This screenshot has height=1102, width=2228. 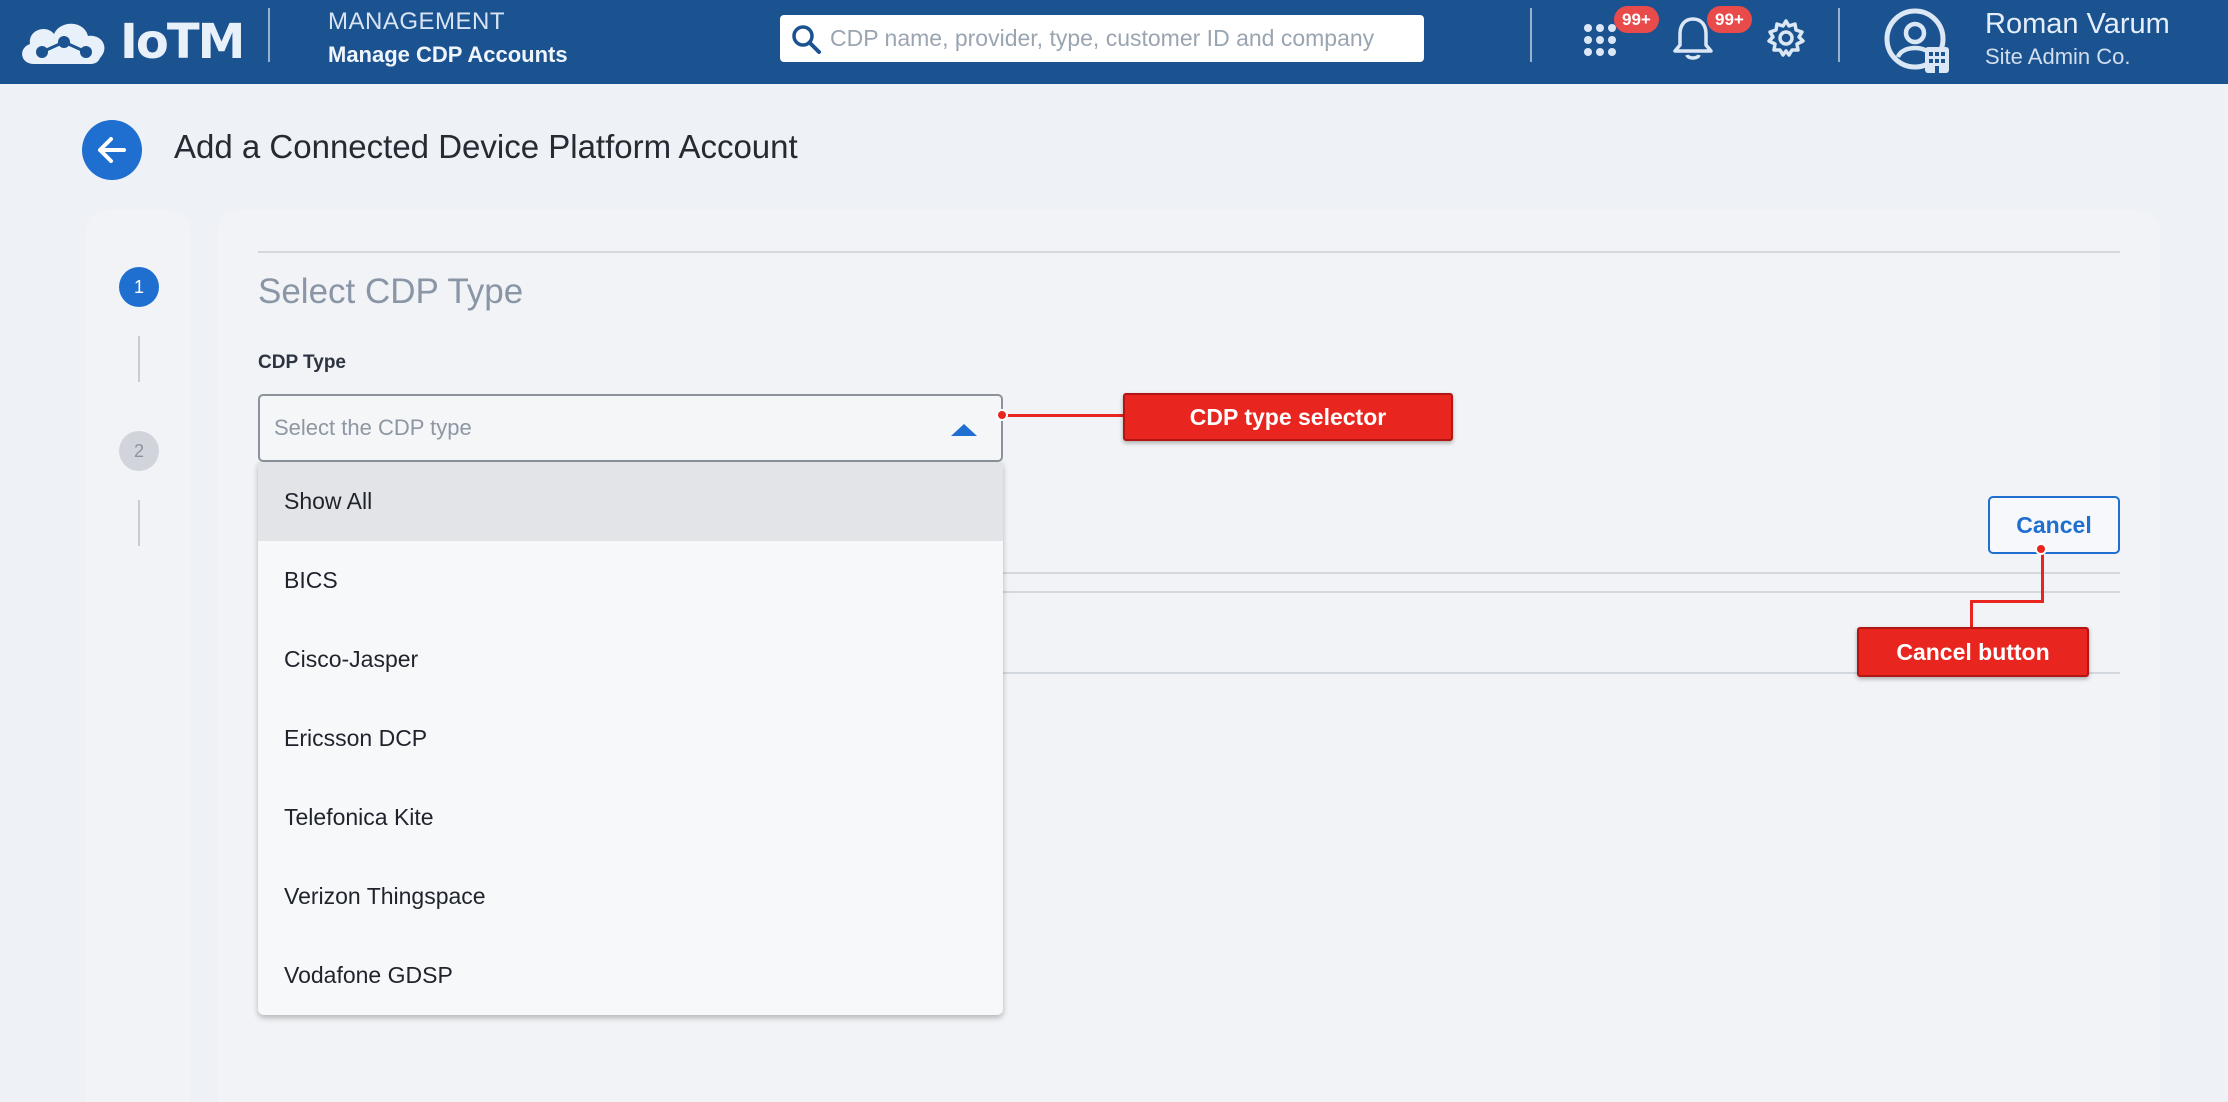 What do you see at coordinates (630, 659) in the screenshot?
I see `option-cisco-jasper: Cisco-Jasper` at bounding box center [630, 659].